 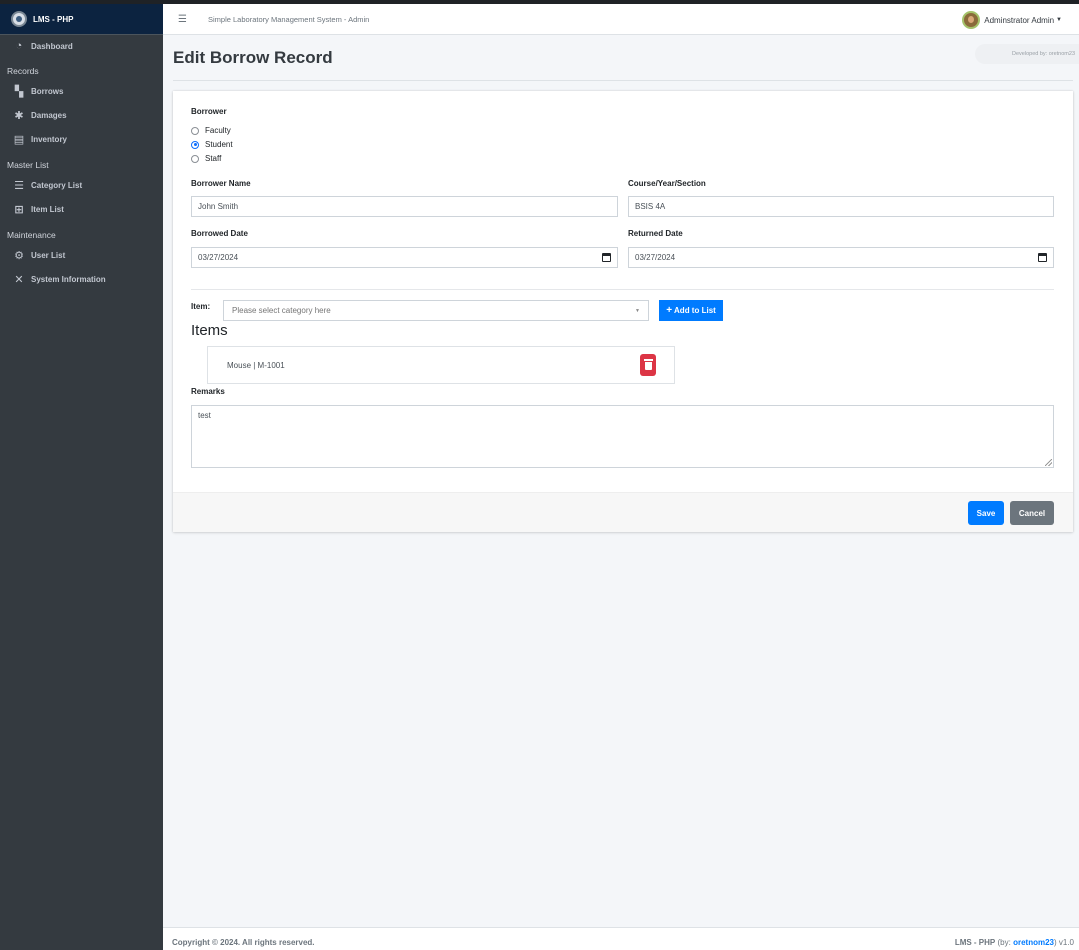 I want to click on page-title: Edit Borrow Record, so click(x=253, y=57).